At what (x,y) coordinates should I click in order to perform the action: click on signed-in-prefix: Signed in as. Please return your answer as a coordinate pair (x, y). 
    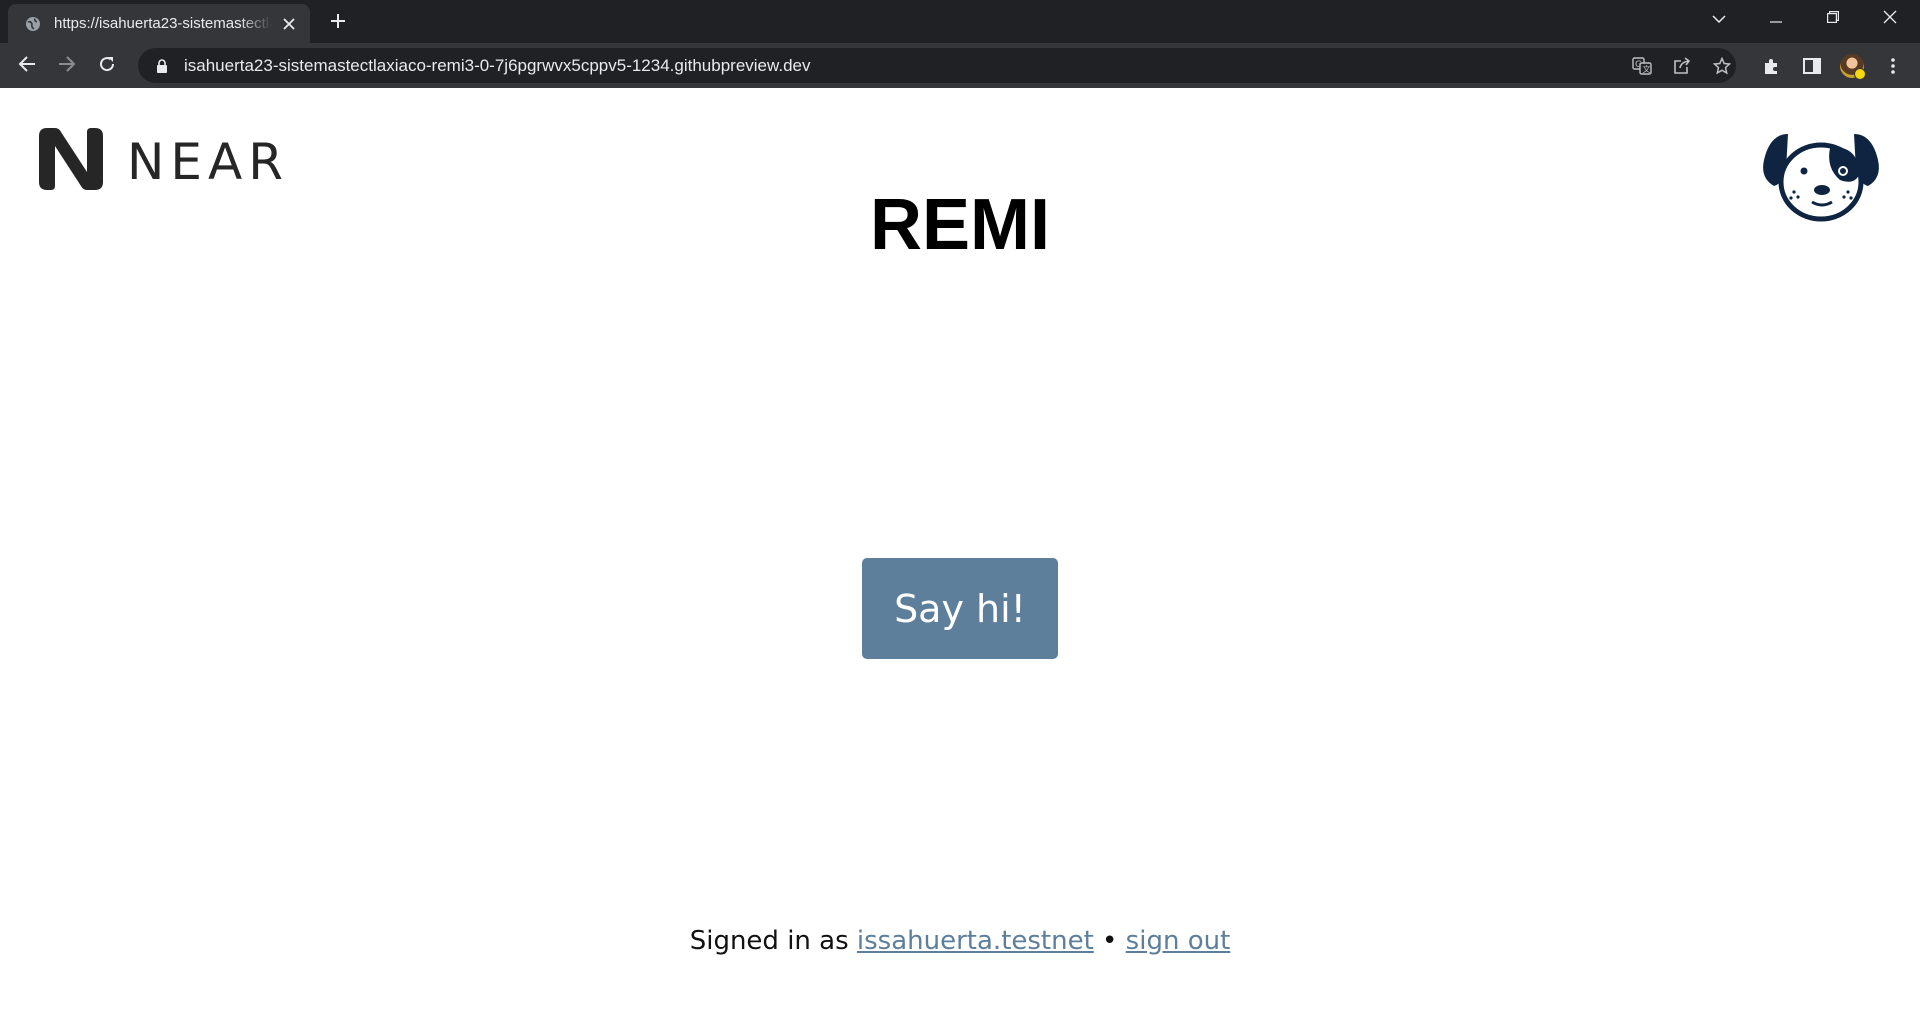
    Looking at the image, I should click on (773, 941).